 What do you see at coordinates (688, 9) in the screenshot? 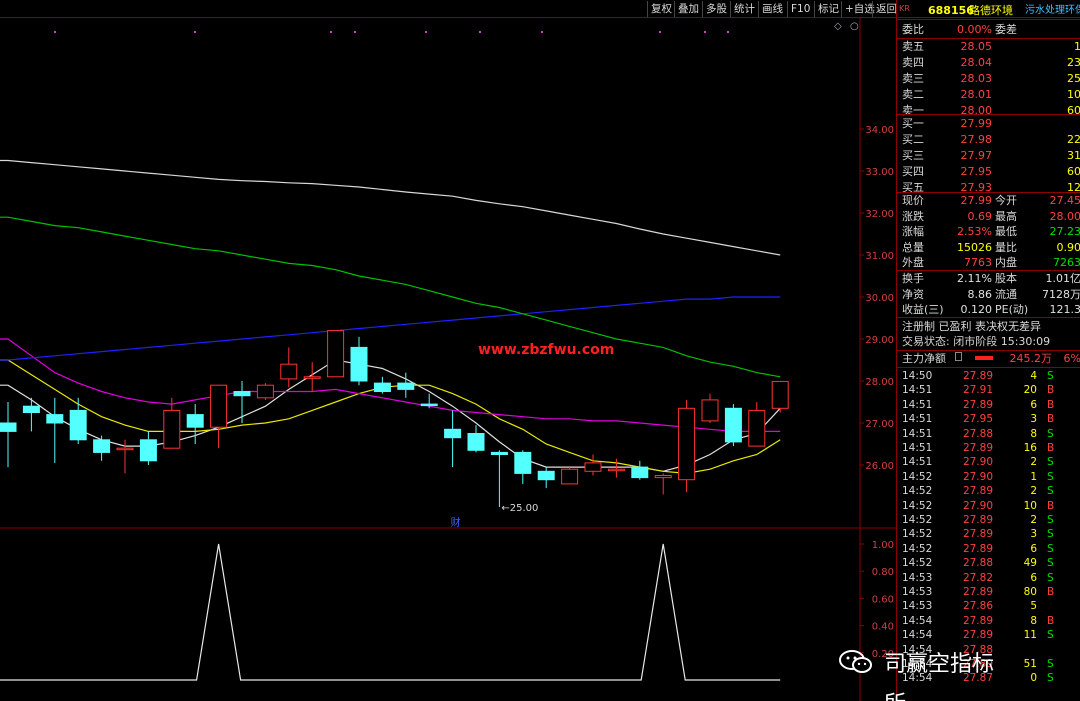
I see `toolbar-button-1: 叠加` at bounding box center [688, 9].